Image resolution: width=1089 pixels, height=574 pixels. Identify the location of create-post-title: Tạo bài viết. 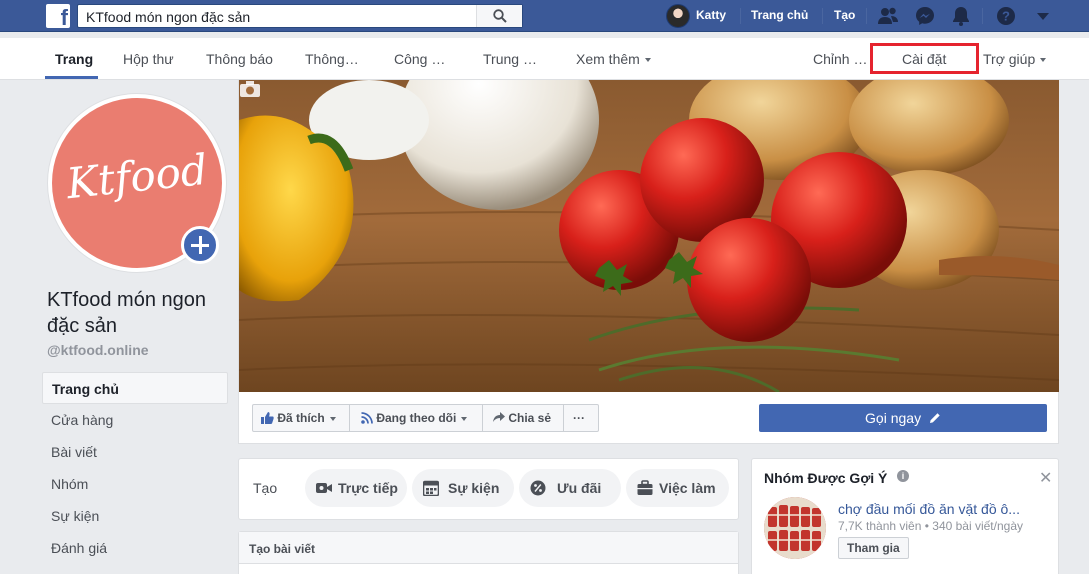
(282, 549).